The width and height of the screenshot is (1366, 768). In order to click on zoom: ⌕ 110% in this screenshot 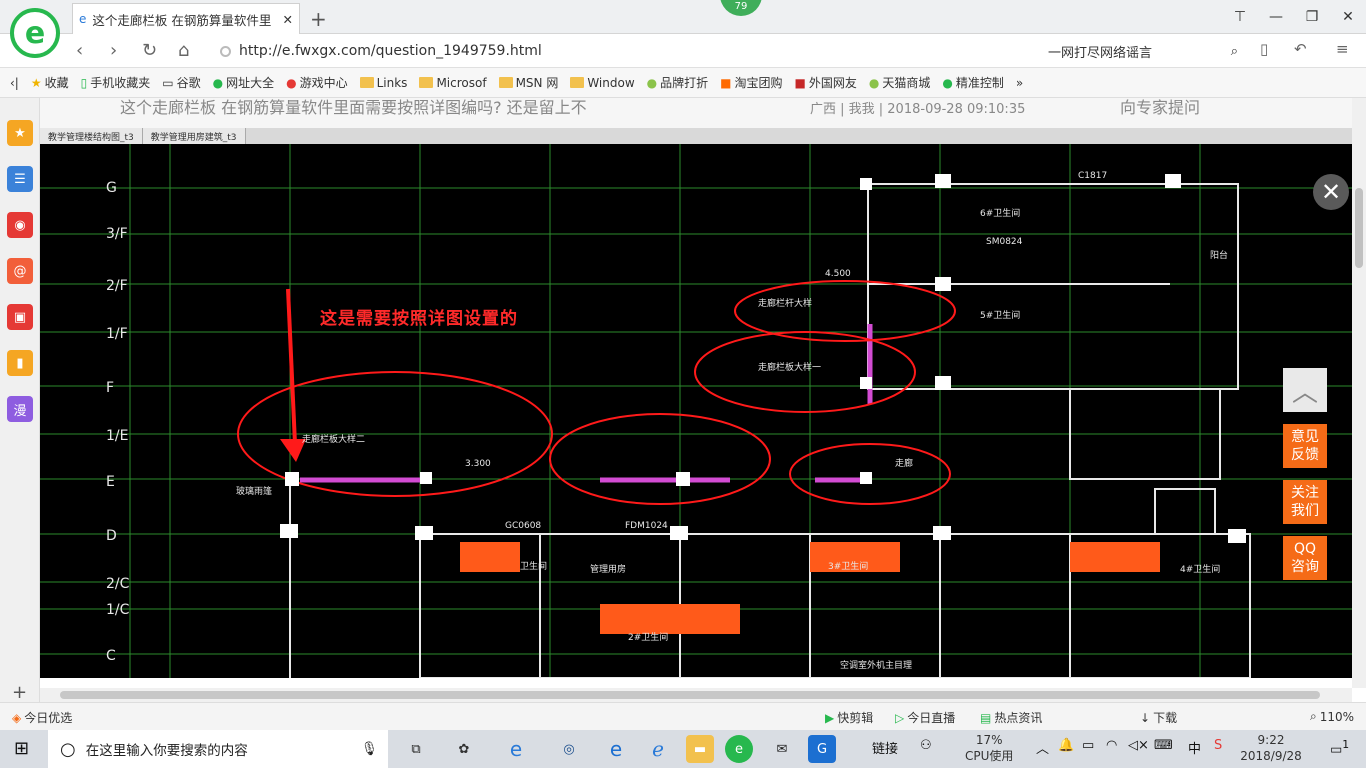, I will do `click(1332, 716)`.